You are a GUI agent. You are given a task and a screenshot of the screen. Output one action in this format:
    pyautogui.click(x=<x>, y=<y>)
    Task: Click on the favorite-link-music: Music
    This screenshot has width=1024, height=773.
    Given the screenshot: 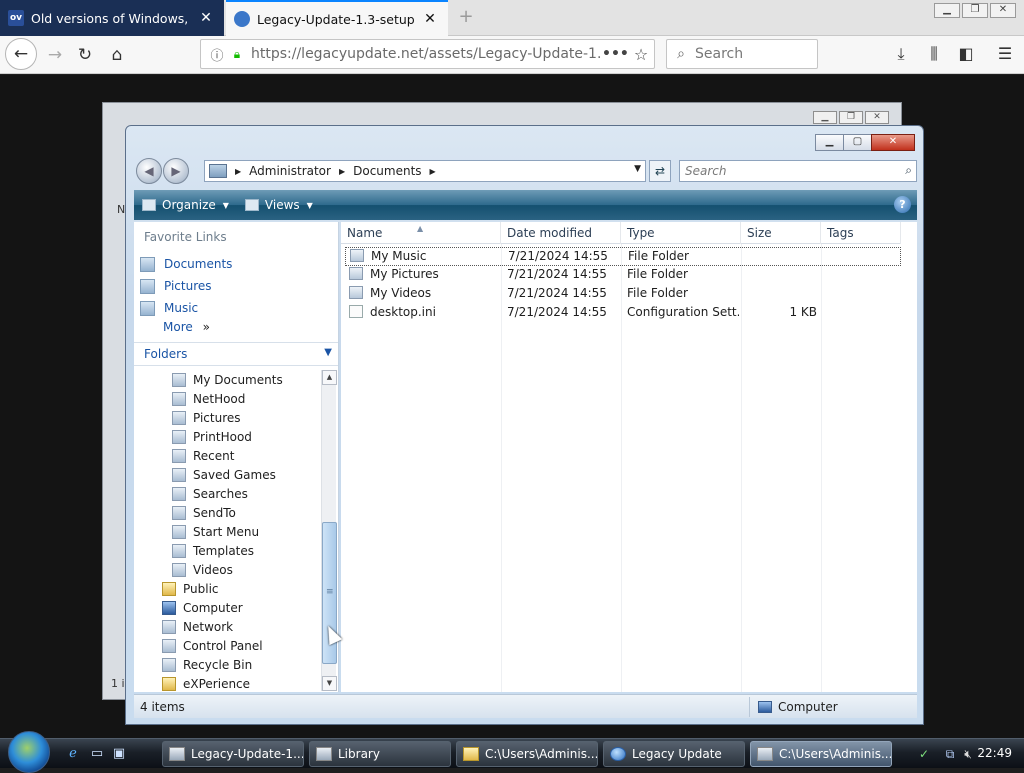 What is the action you would take?
    pyautogui.click(x=169, y=308)
    